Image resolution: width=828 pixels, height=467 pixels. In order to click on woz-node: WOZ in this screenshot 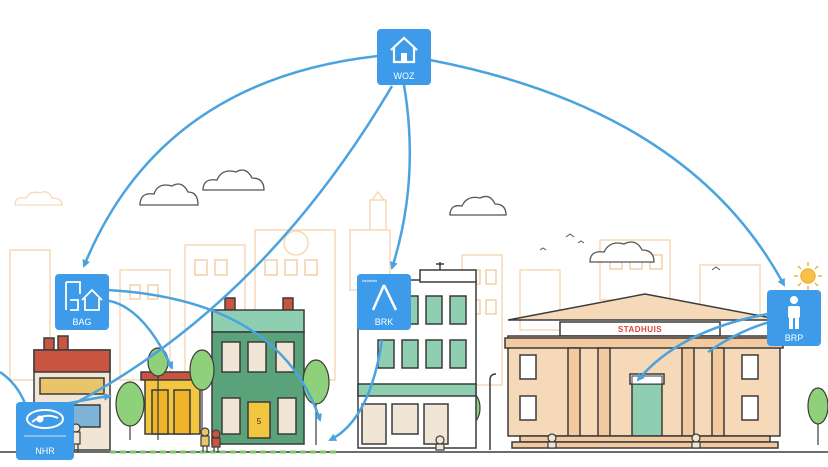, I will do `click(404, 57)`.